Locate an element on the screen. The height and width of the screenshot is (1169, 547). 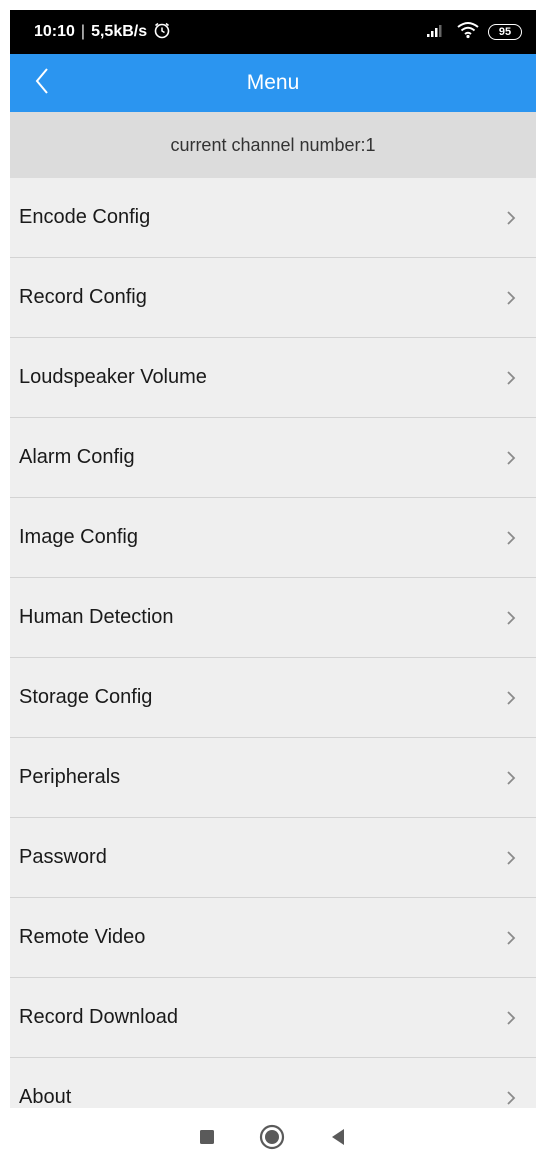
home-button is located at coordinates (272, 1139).